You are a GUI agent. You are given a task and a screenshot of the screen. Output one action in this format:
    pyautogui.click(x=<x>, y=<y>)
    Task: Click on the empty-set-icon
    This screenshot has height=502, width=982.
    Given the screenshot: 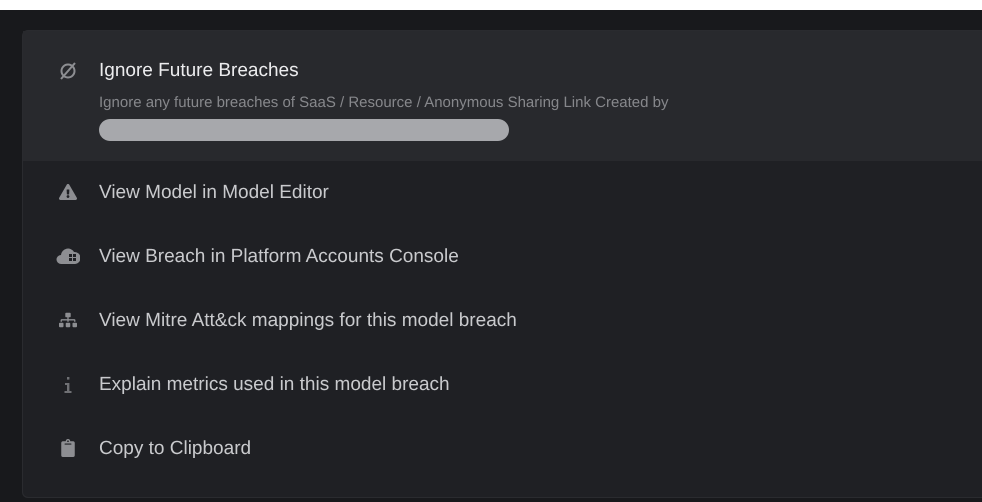 What is the action you would take?
    pyautogui.click(x=68, y=71)
    